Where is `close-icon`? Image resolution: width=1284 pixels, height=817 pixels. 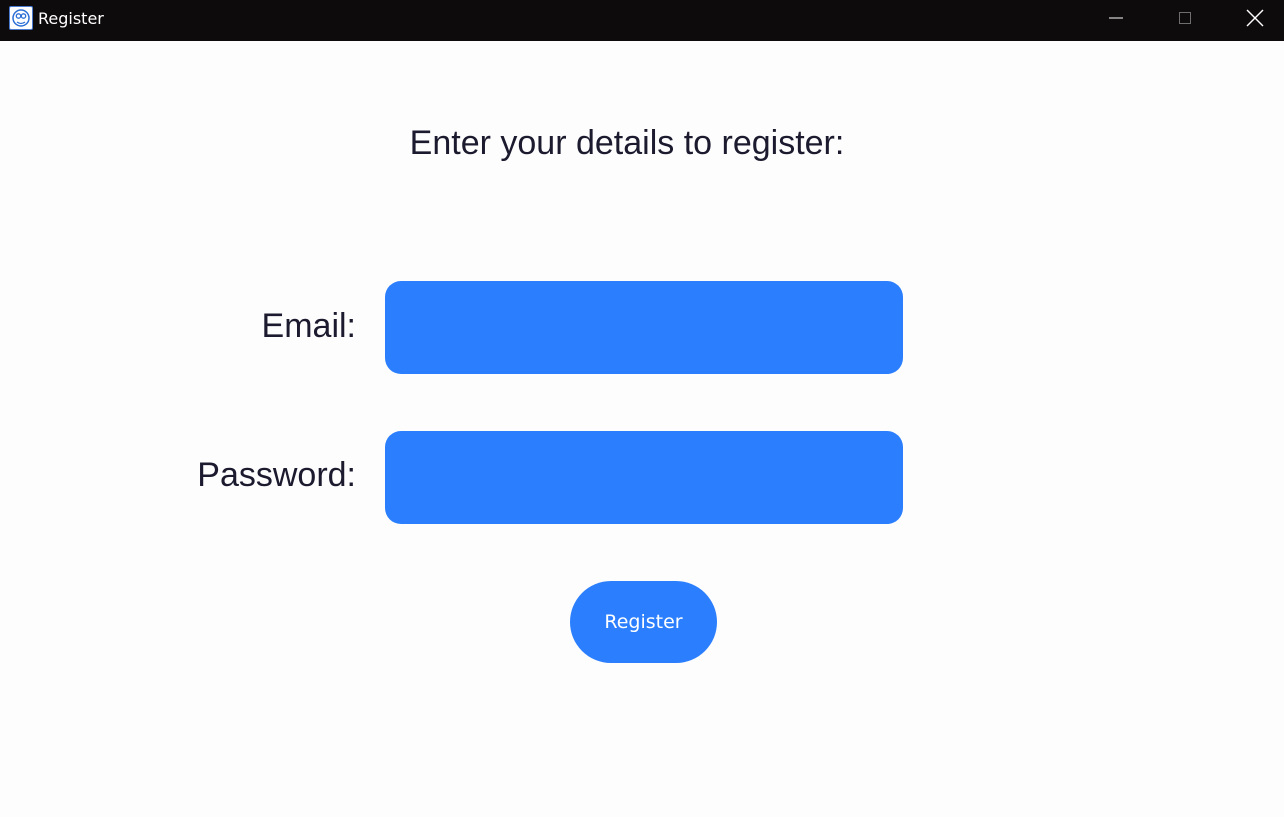 close-icon is located at coordinates (1255, 17).